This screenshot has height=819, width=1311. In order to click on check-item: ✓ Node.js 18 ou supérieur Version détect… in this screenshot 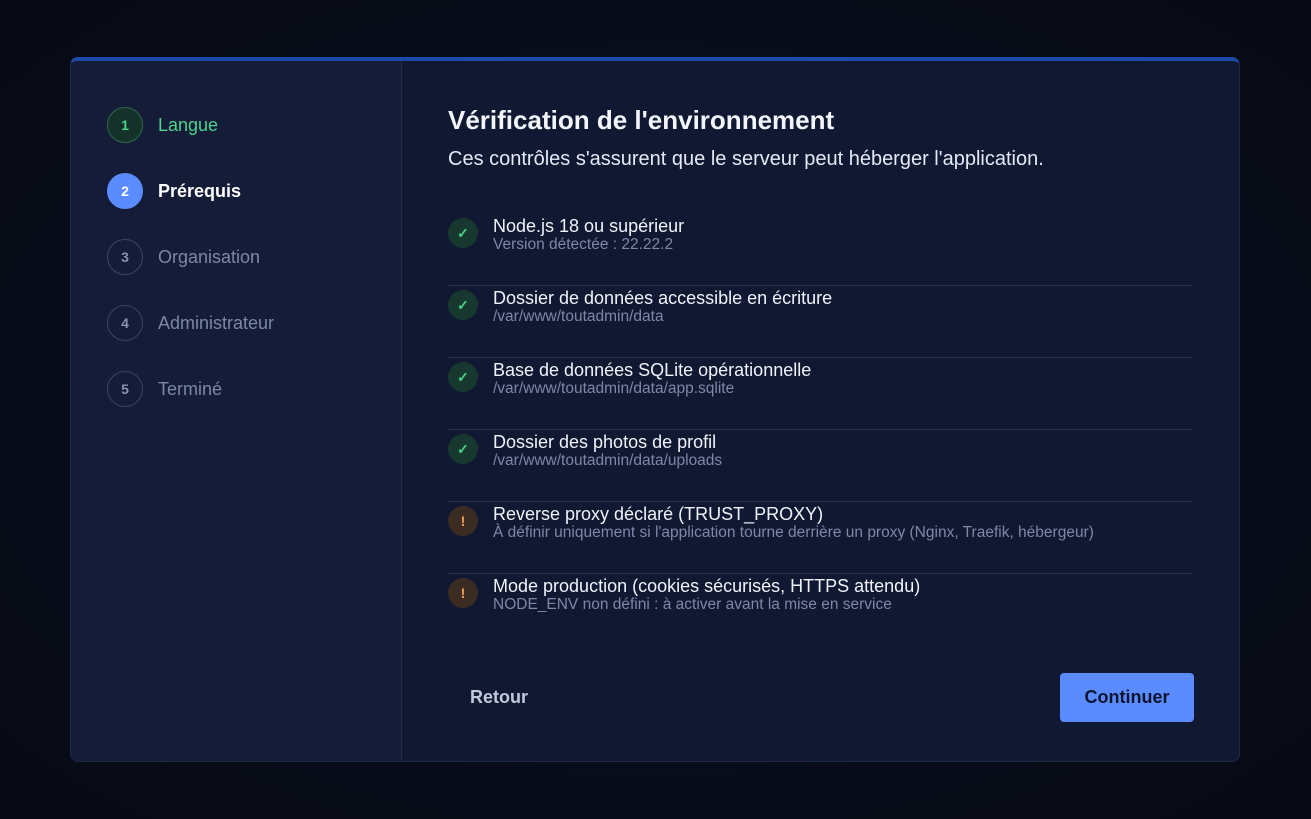, I will do `click(820, 250)`.